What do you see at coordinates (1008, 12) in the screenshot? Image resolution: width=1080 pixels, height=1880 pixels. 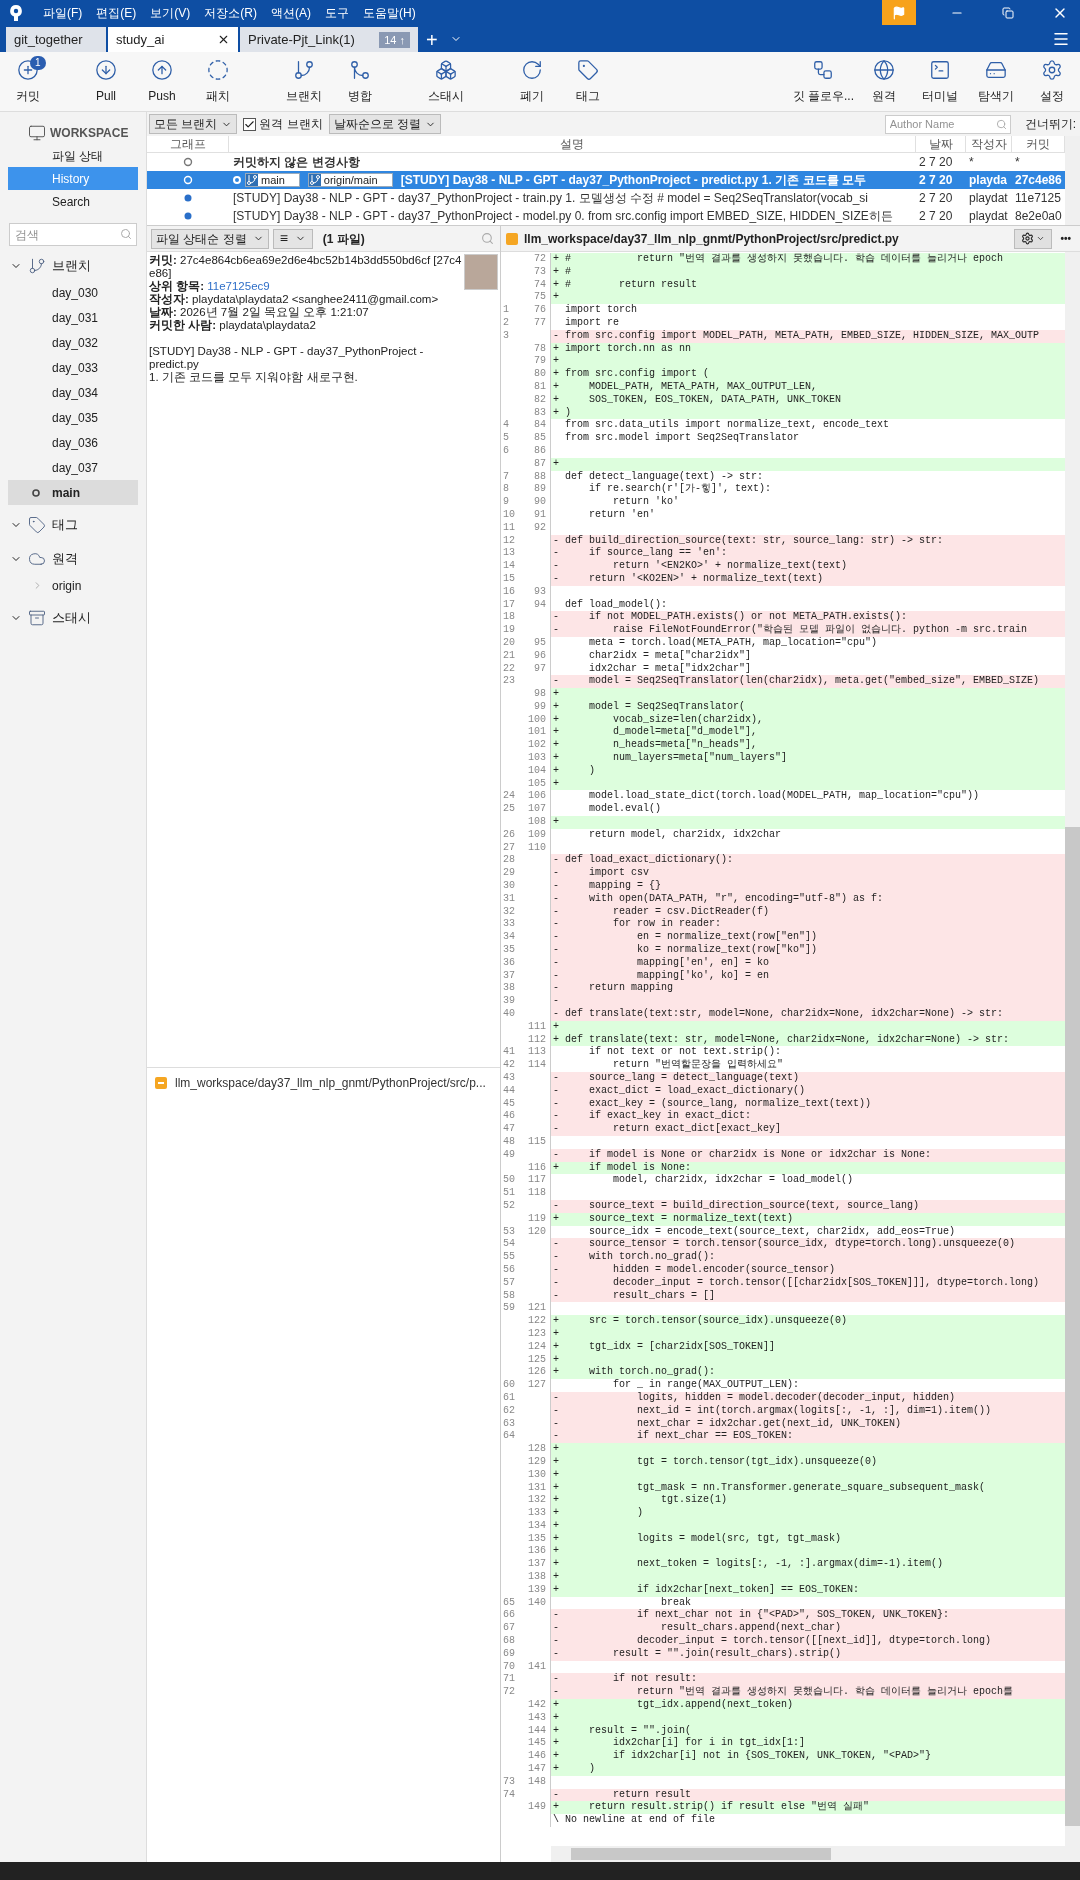 I see `restore-icon` at bounding box center [1008, 12].